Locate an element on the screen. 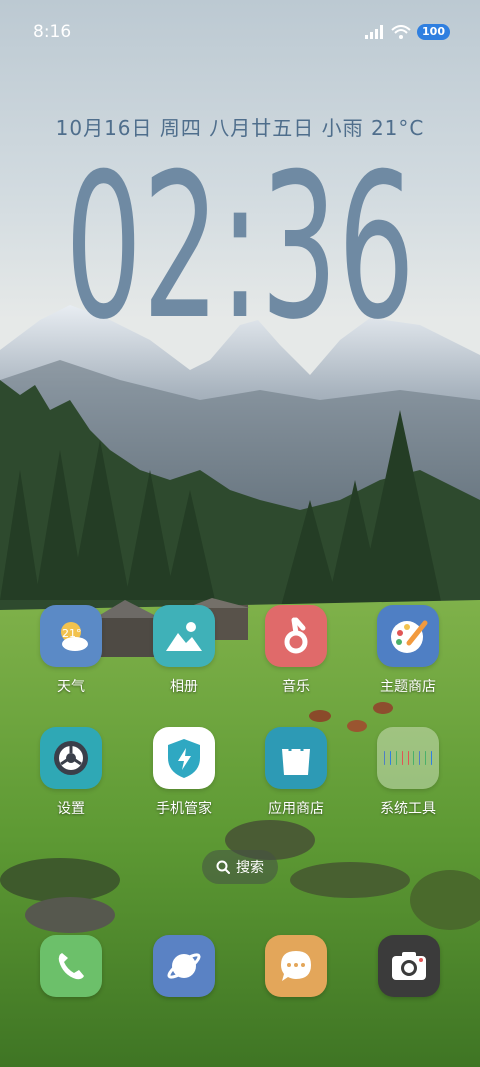  app-music: 音乐 is located at coordinates (296, 650).